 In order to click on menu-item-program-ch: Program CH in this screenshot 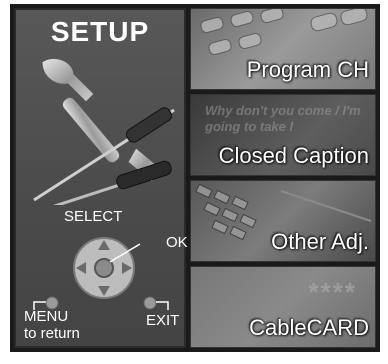, I will do `click(283, 49)`.